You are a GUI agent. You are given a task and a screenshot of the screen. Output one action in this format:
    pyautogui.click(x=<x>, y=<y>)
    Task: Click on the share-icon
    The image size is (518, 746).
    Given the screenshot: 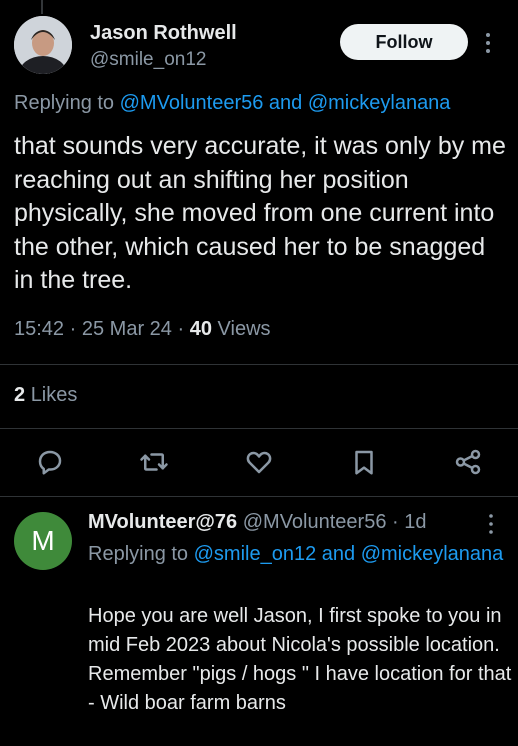 What is the action you would take?
    pyautogui.click(x=468, y=462)
    